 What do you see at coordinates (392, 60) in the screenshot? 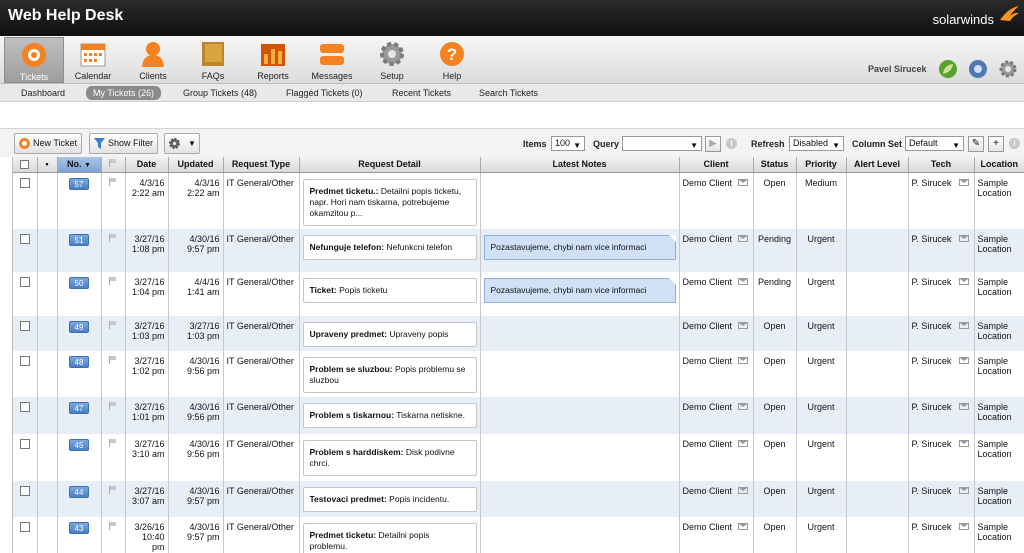
I see `nav-setup: Setup` at bounding box center [392, 60].